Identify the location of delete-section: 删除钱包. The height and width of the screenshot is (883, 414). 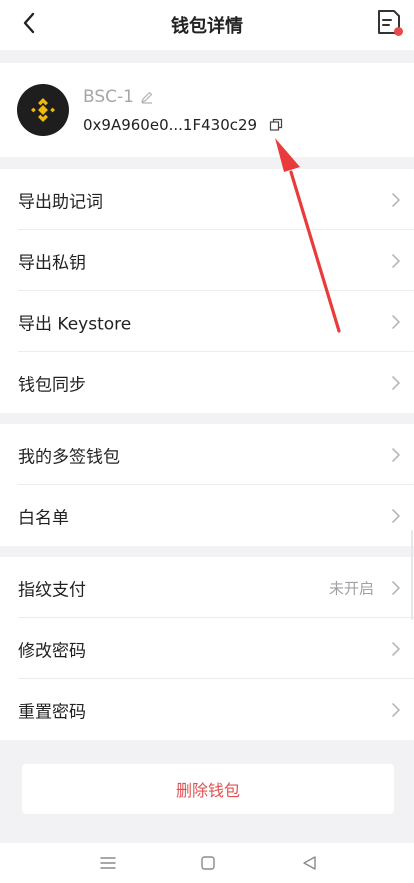
(207, 789).